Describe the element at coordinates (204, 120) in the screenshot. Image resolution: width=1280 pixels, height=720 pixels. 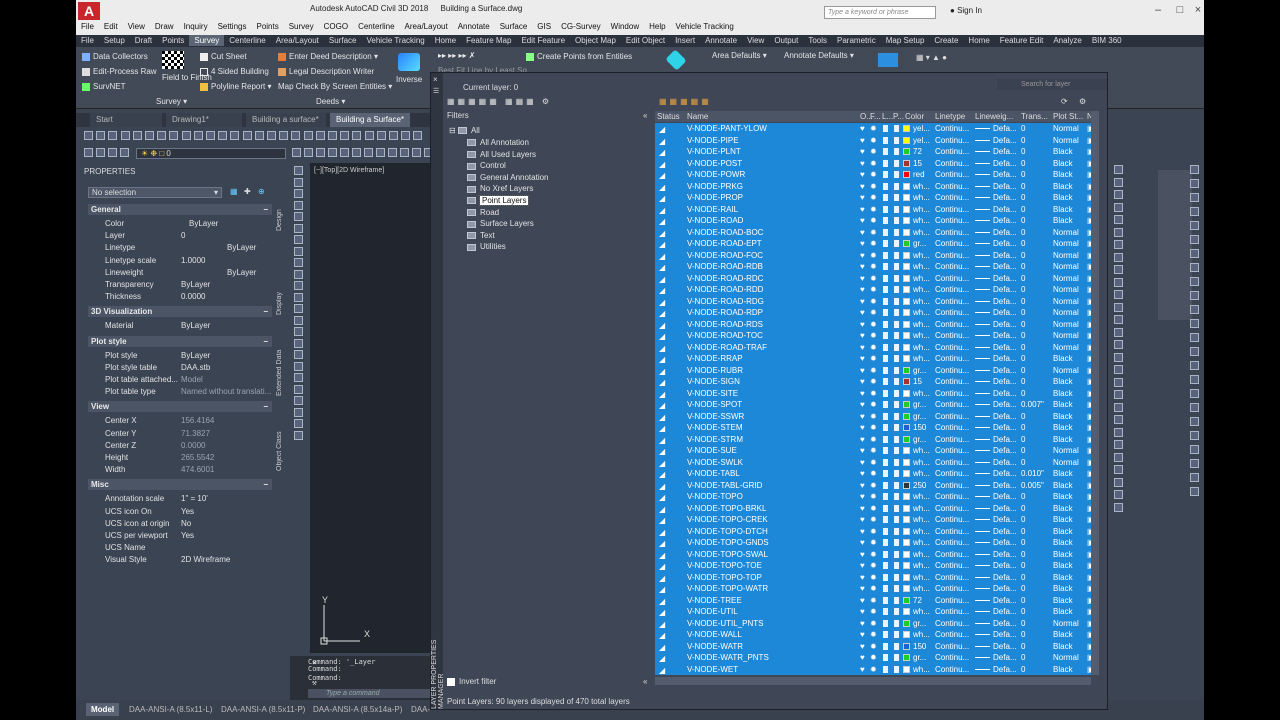
I see `document-tab: Drawing1*` at that location.